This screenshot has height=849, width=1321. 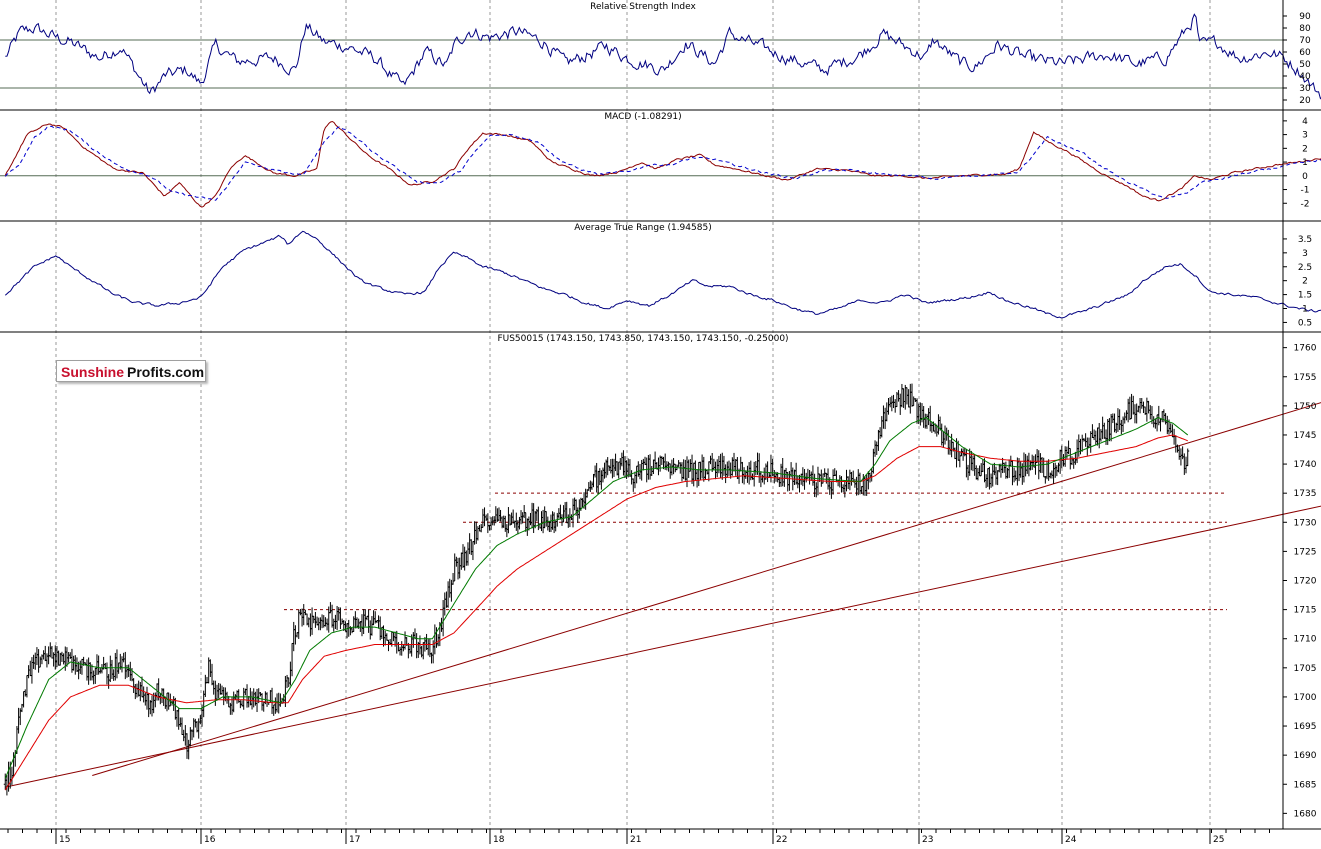 I want to click on time-tick-label: 15, so click(x=64, y=839).